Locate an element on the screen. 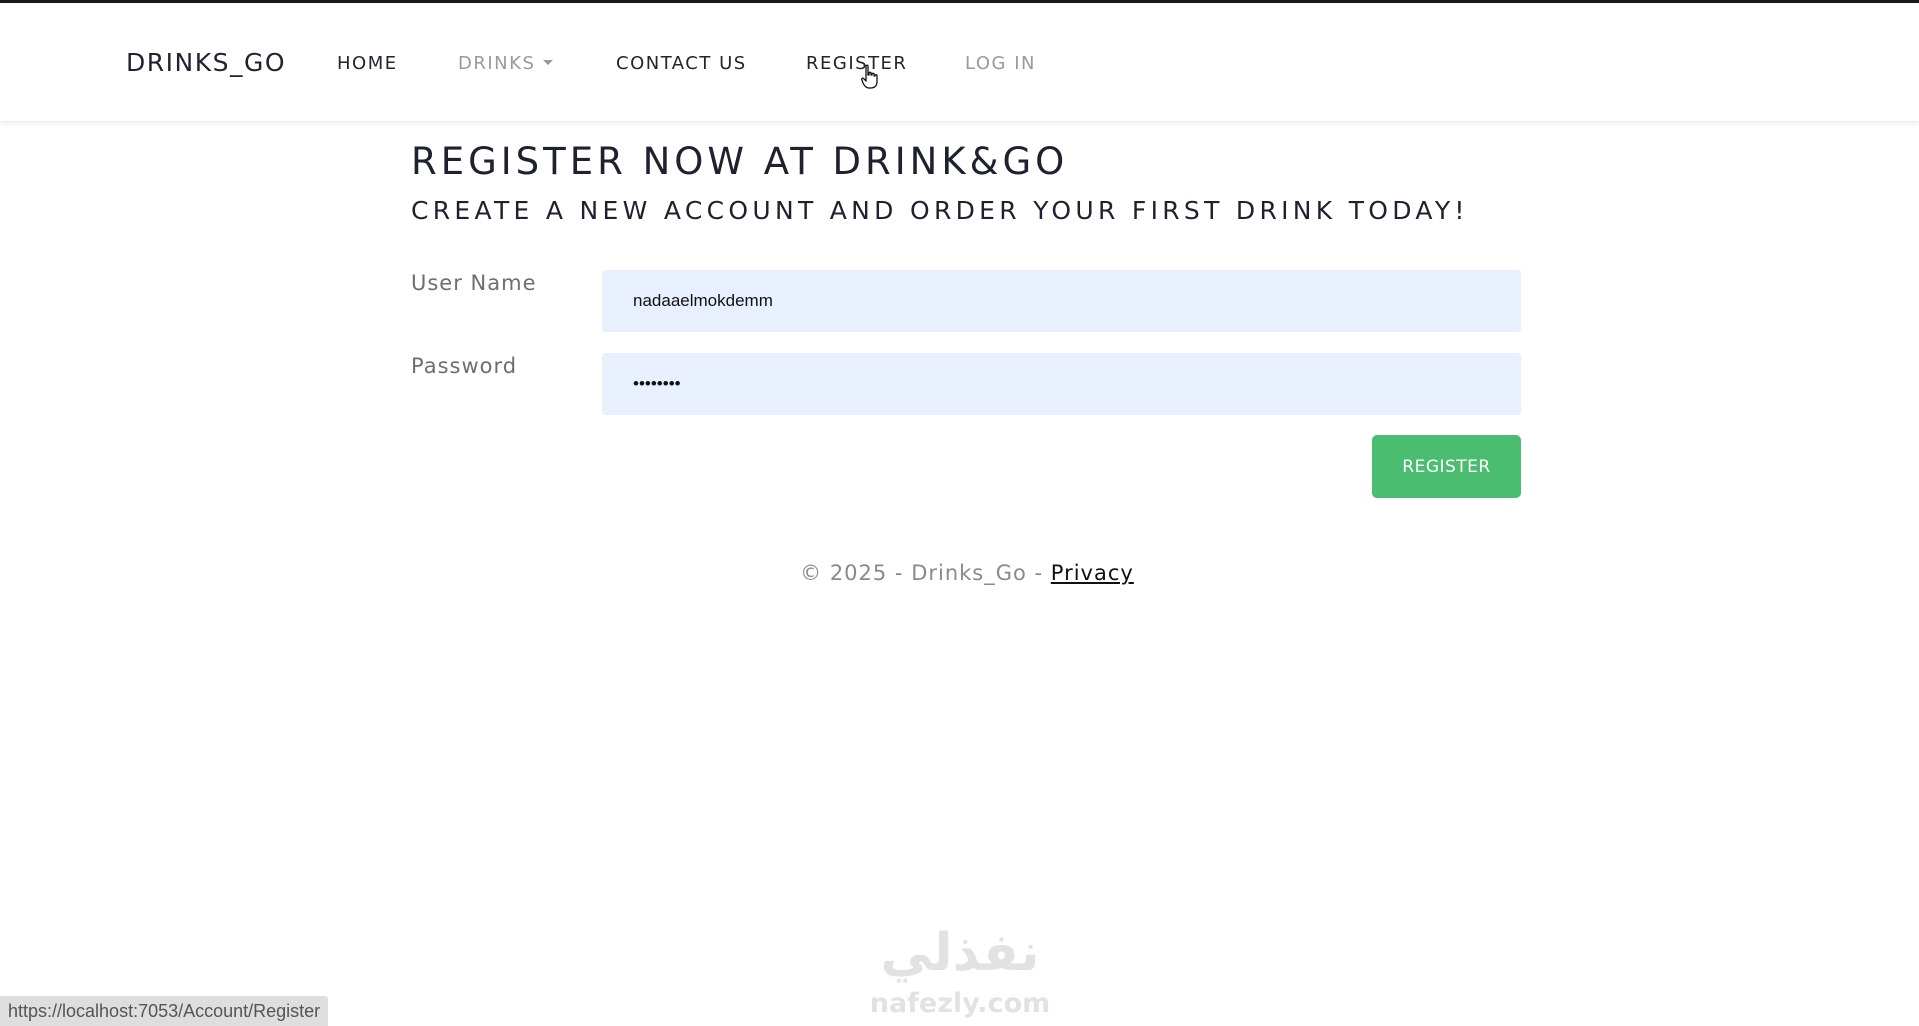 The width and height of the screenshot is (1919, 1026). password-label: Password is located at coordinates (464, 366).